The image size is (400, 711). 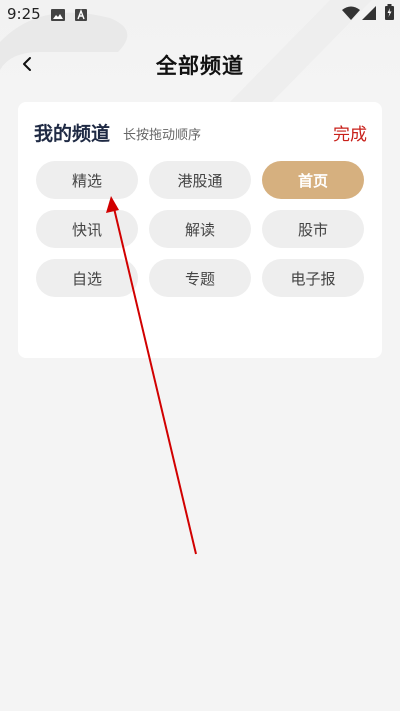 I want to click on status-bar: 9:25, so click(x=200, y=14).